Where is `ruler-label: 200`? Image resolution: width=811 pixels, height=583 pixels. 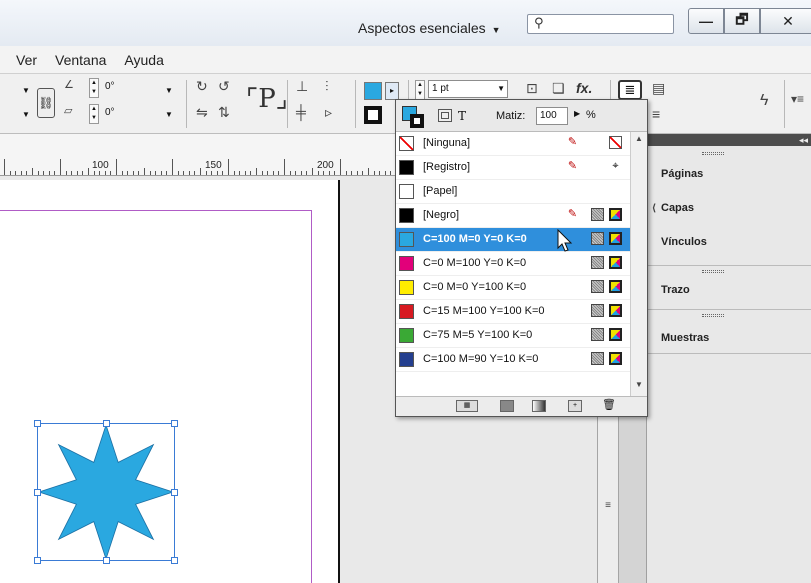
ruler-label: 200 is located at coordinates (325, 165).